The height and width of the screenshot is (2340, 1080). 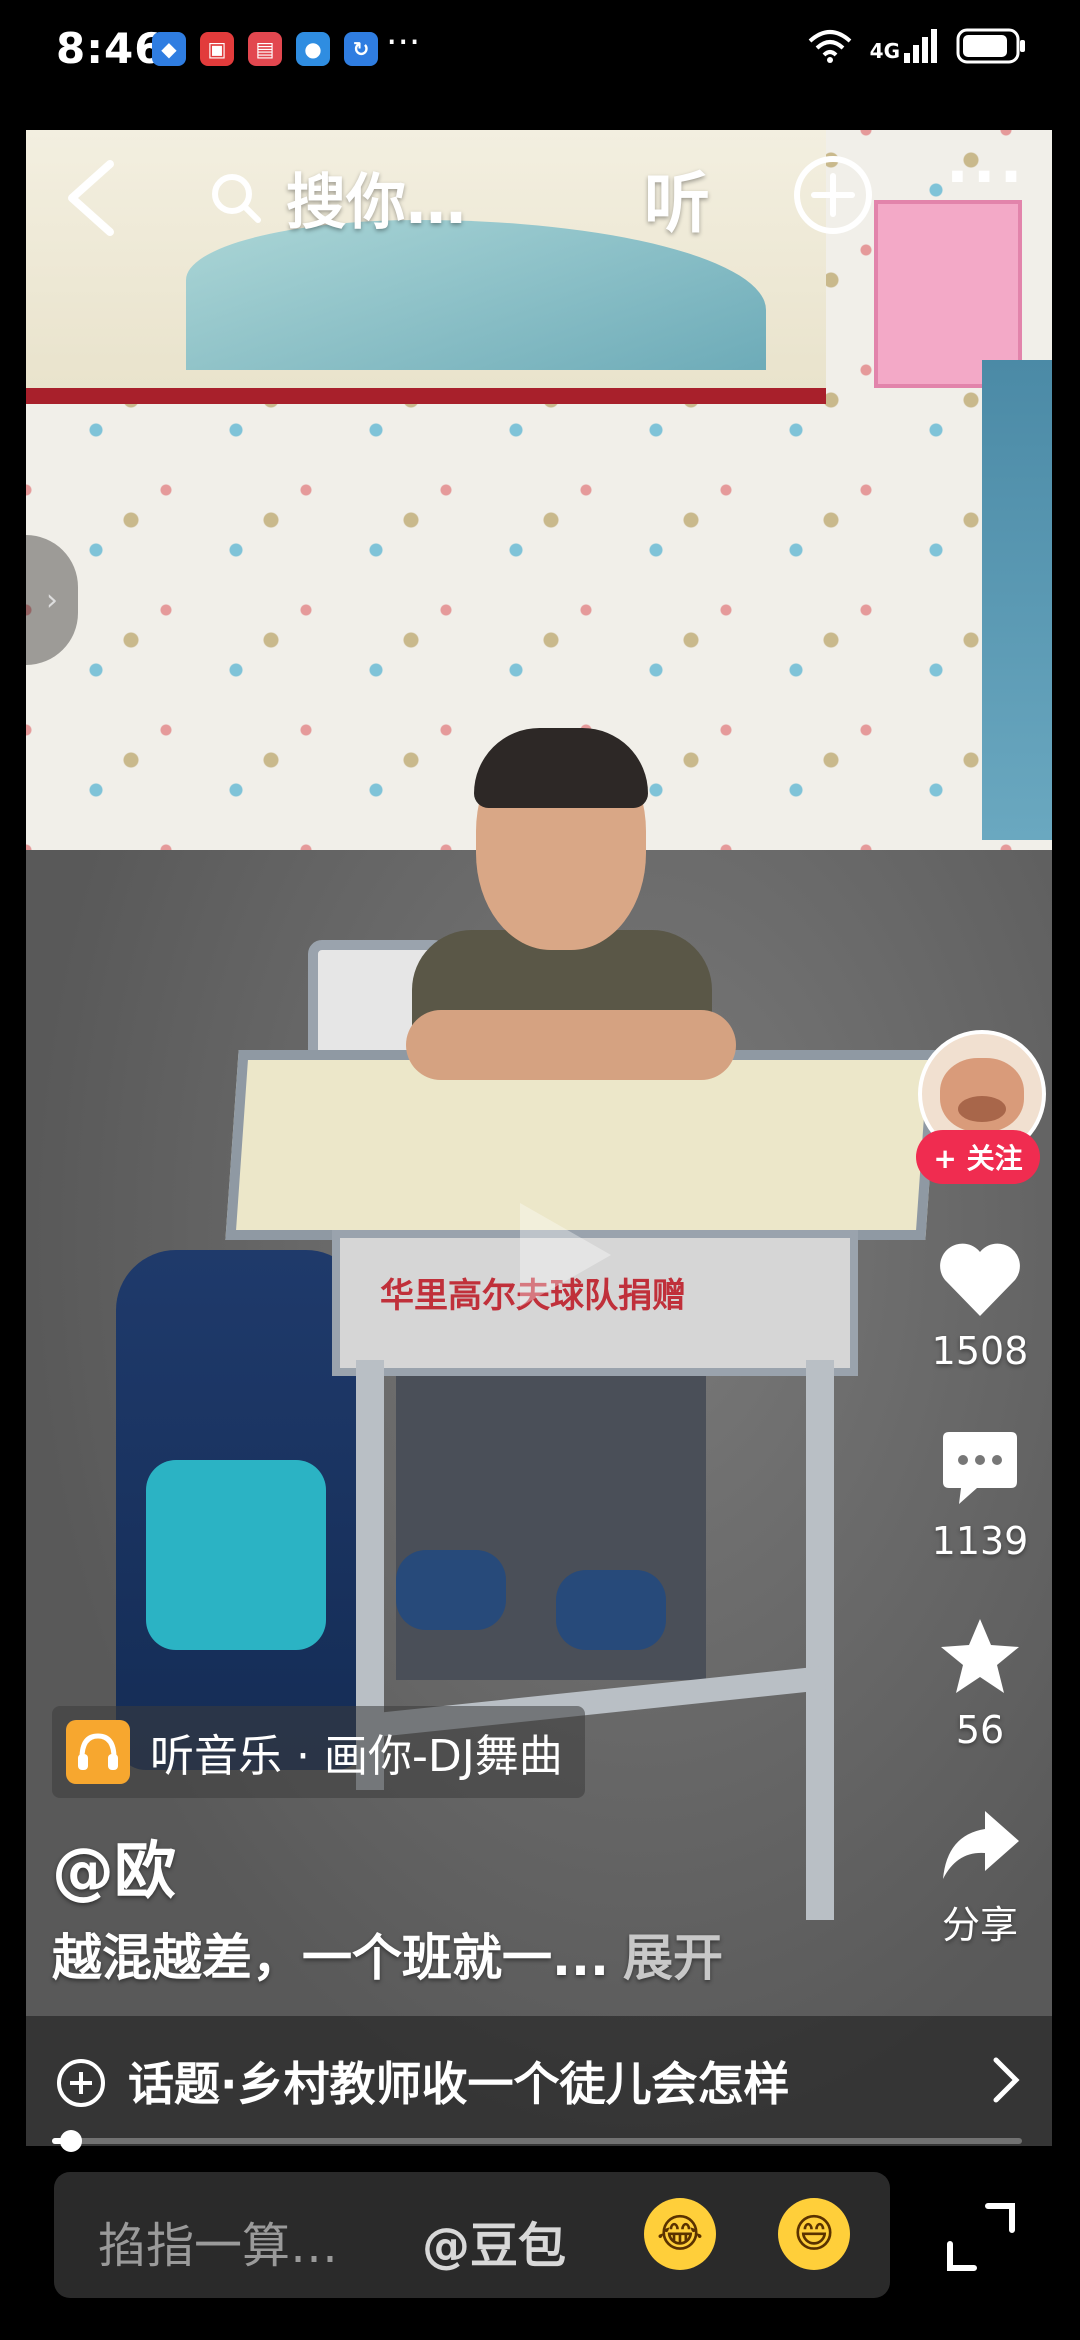 What do you see at coordinates (986, 177) in the screenshot?
I see `more-options-icon: ···` at bounding box center [986, 177].